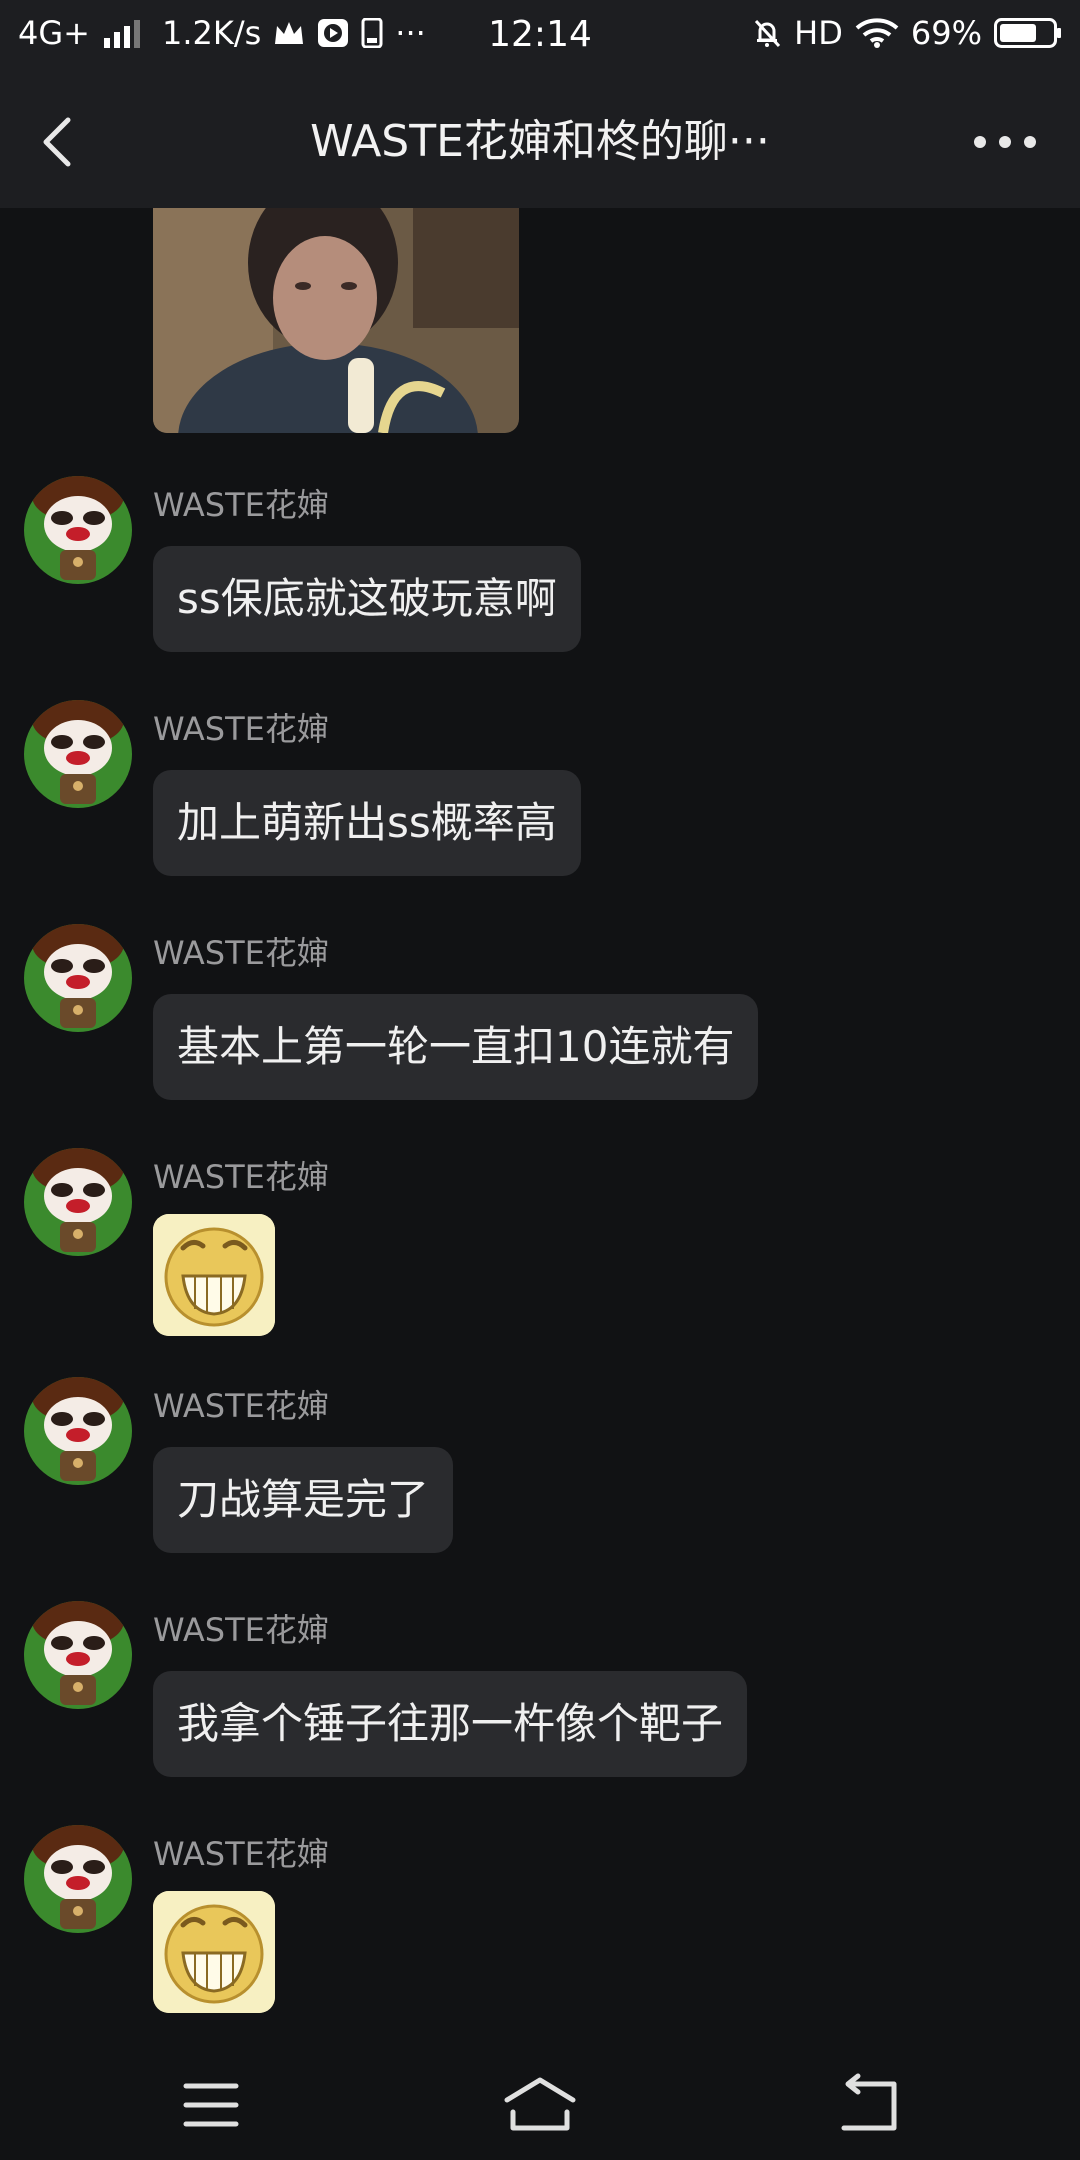 This screenshot has height=2160, width=1080. I want to click on status-bar: 4G+ 1.2K/s ··· 12:14 HD 69%, so click(540, 37).